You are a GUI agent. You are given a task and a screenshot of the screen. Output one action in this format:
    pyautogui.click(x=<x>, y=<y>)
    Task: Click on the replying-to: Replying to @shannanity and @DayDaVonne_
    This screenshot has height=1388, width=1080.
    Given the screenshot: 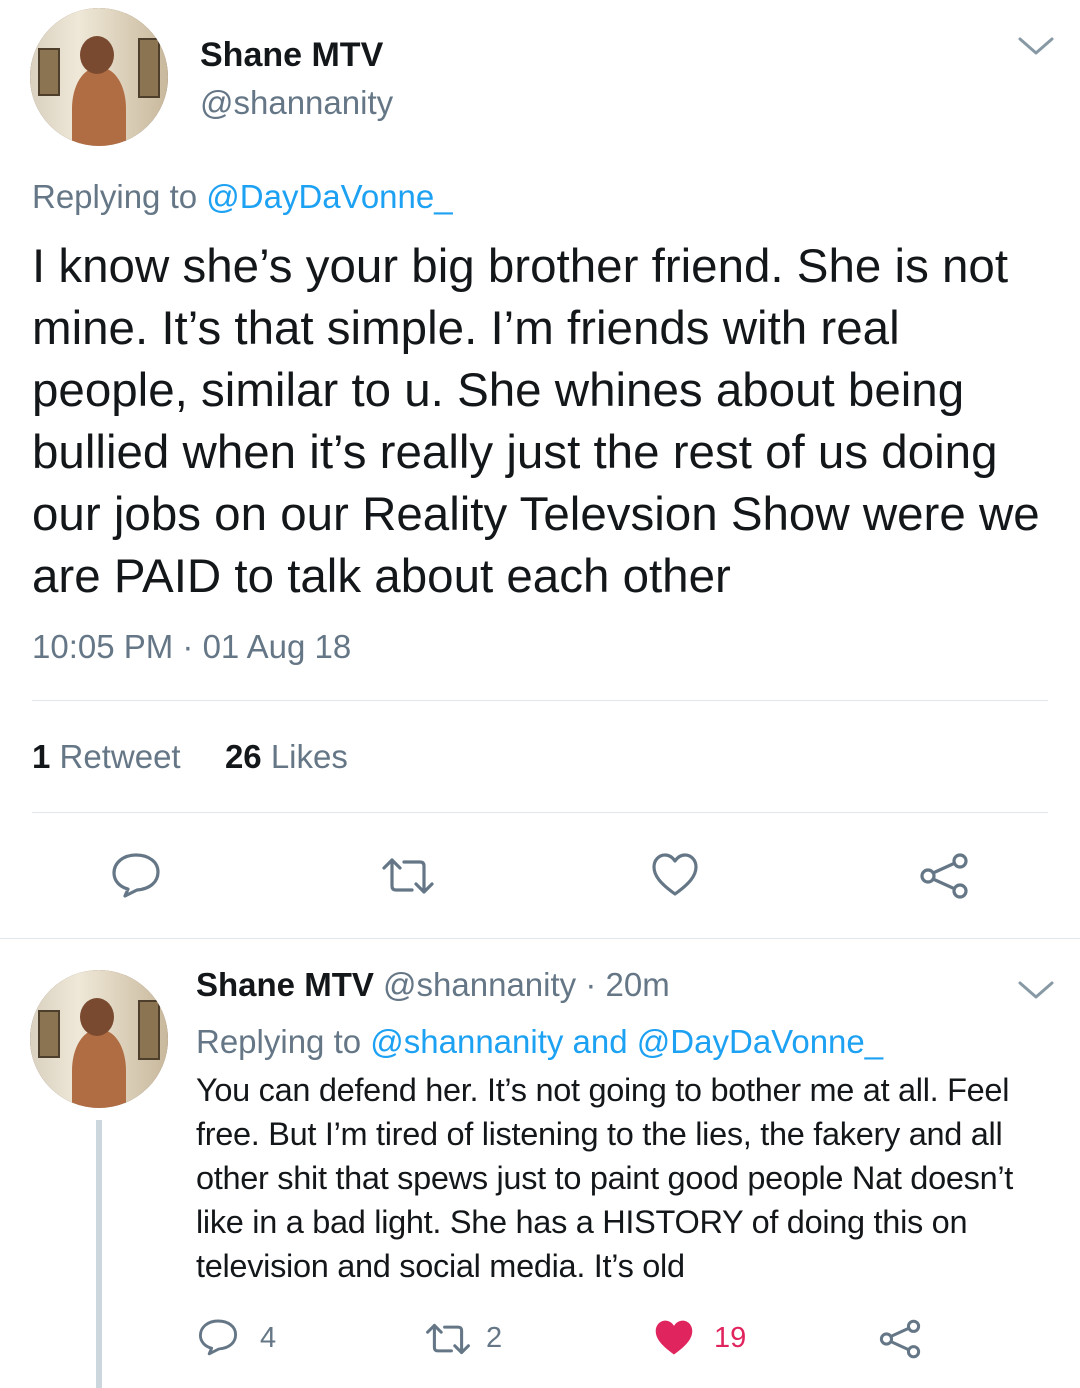 What is the action you would take?
    pyautogui.click(x=540, y=1041)
    